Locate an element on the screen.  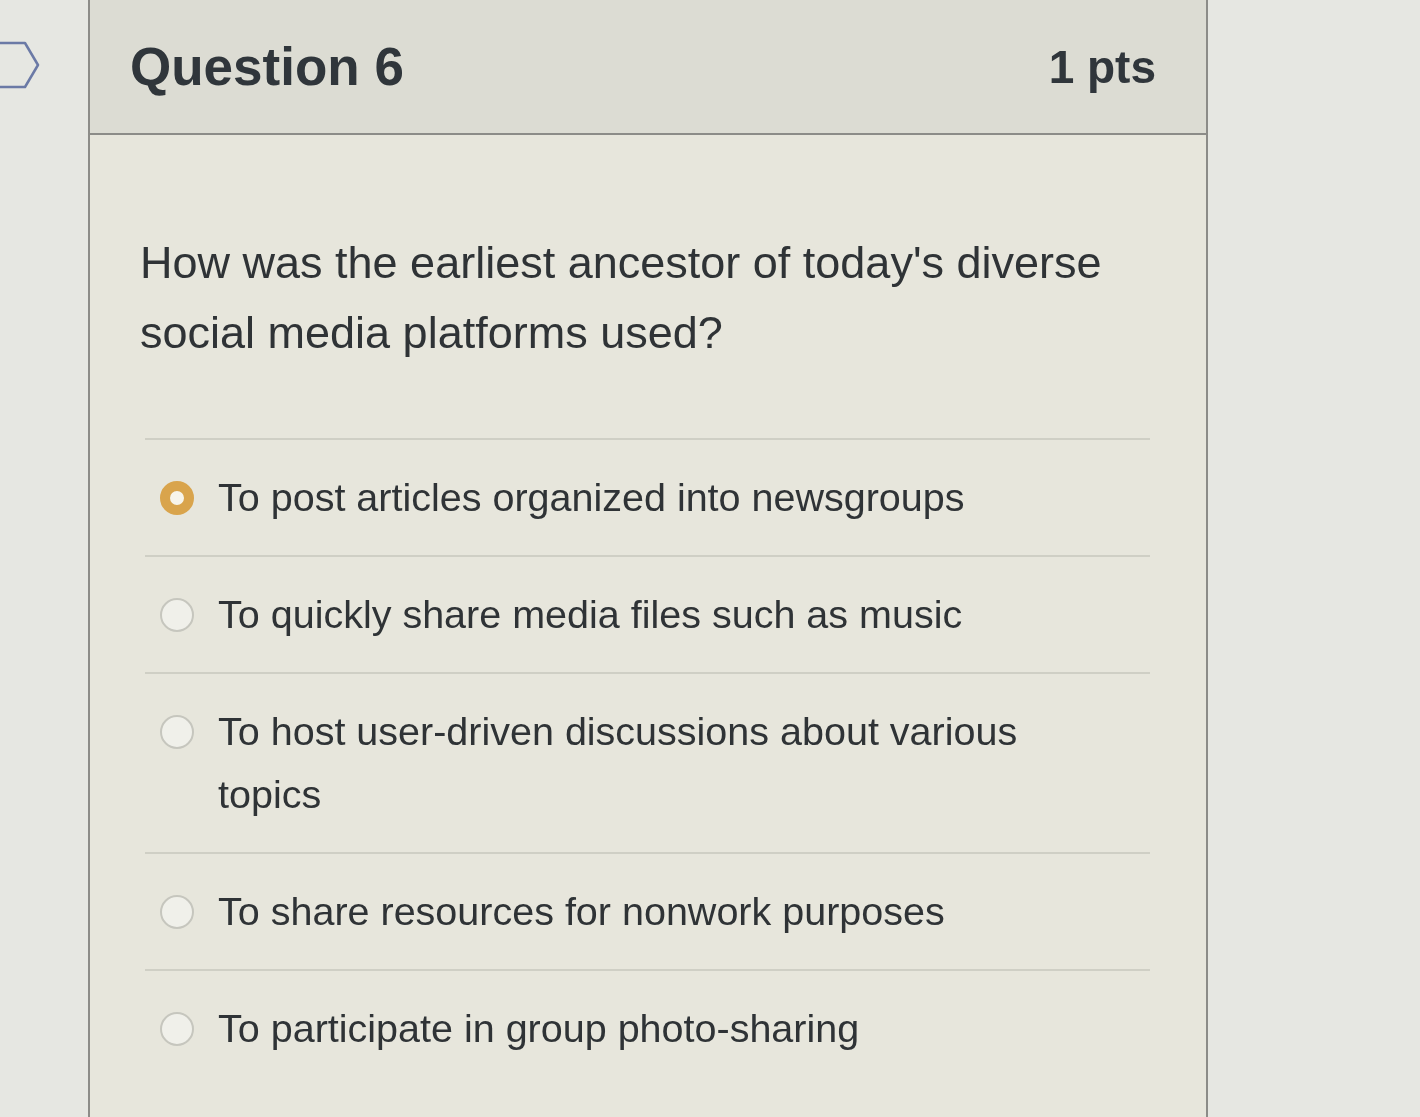
points-label: 1 pts is located at coordinates (1102, 66).